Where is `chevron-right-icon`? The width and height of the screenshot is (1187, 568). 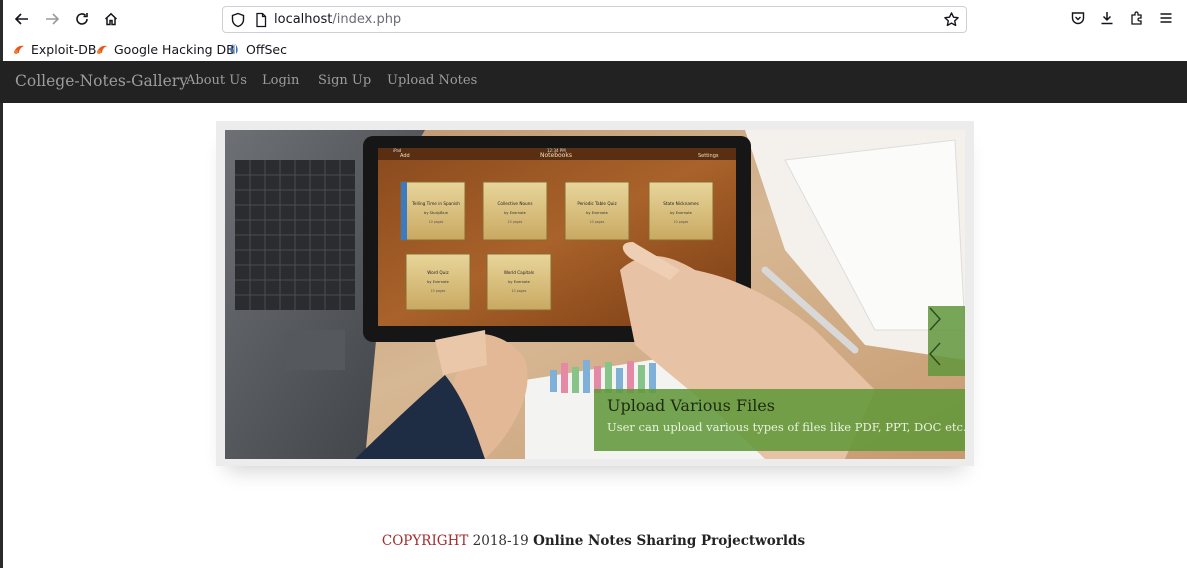
chevron-right-icon is located at coordinates (935, 319).